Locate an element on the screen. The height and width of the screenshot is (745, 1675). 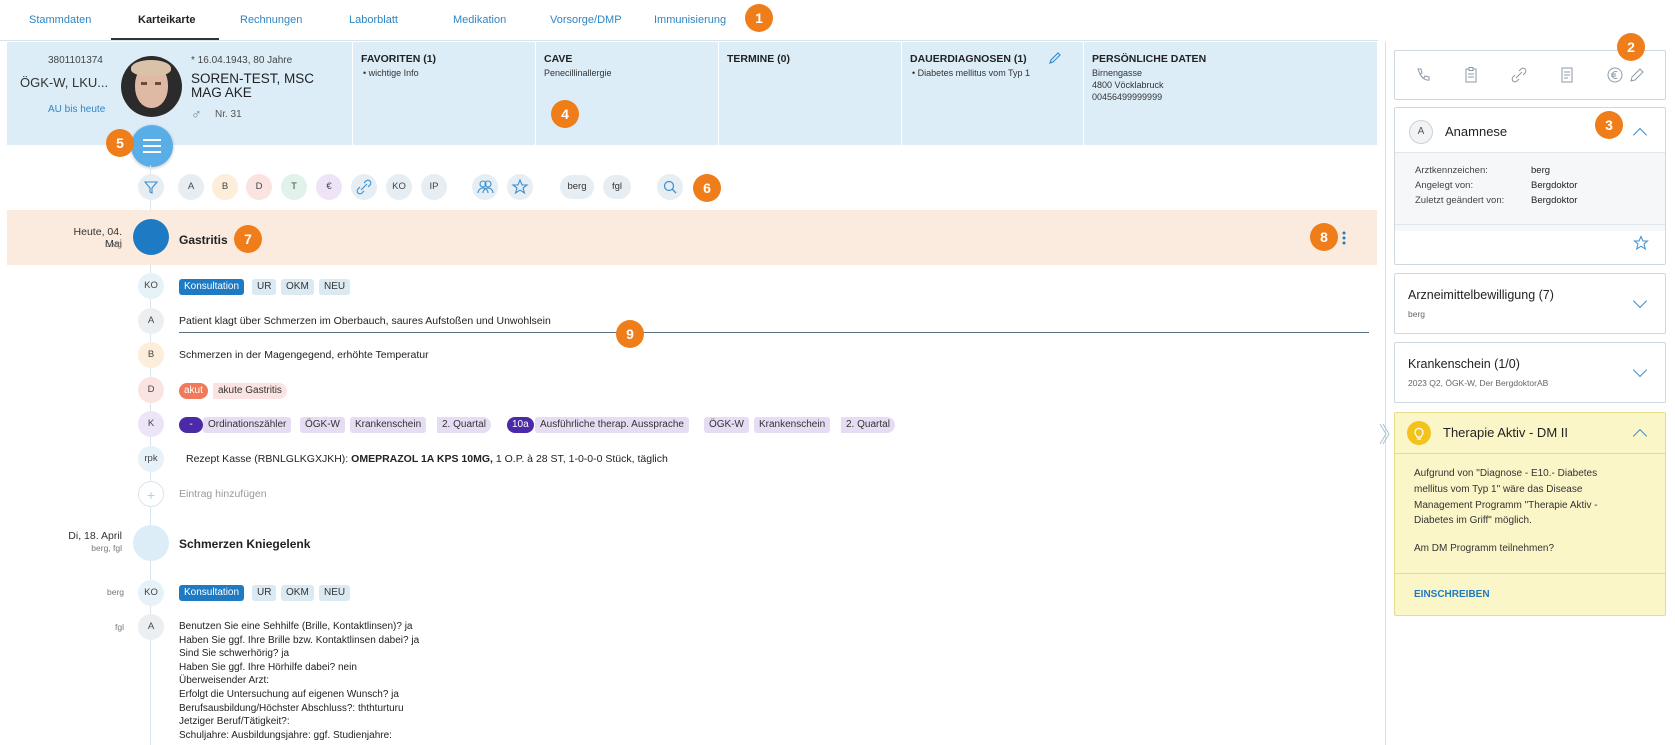
users-icon is located at coordinates (485, 187).